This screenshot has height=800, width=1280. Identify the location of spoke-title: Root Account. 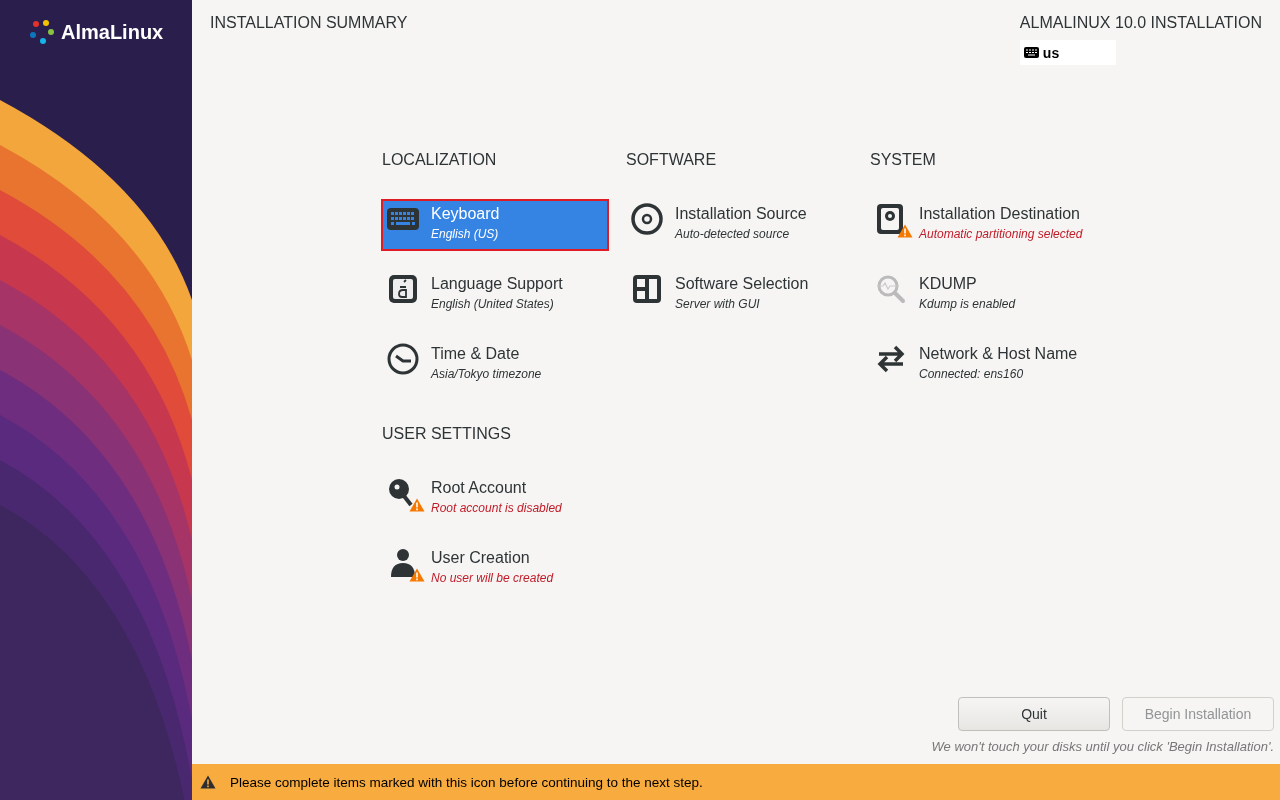
(479, 488).